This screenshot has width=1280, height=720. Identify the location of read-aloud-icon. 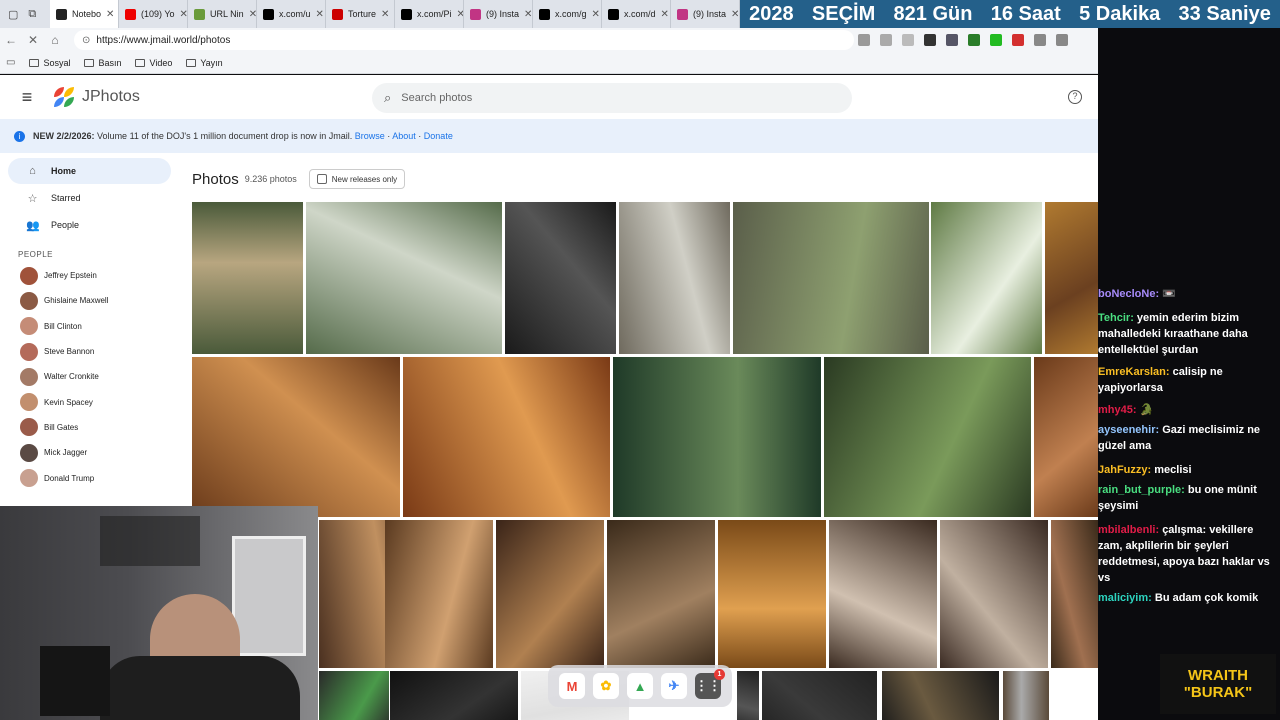
(886, 40).